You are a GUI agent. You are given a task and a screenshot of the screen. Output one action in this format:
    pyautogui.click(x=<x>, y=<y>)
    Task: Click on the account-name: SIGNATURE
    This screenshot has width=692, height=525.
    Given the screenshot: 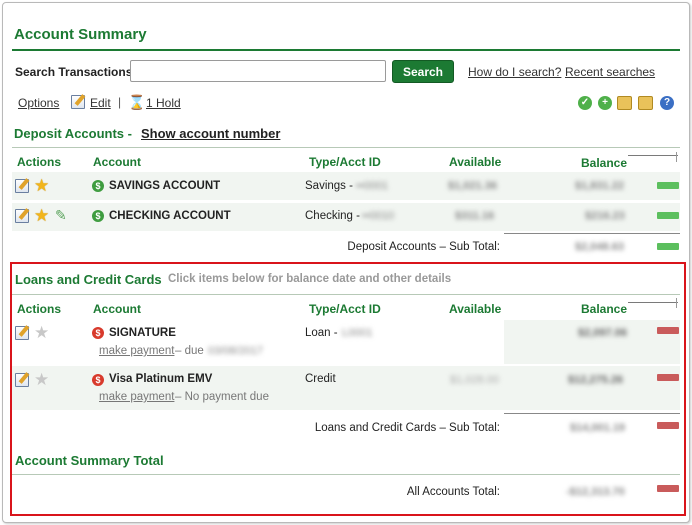 What is the action you would take?
    pyautogui.click(x=142, y=333)
    